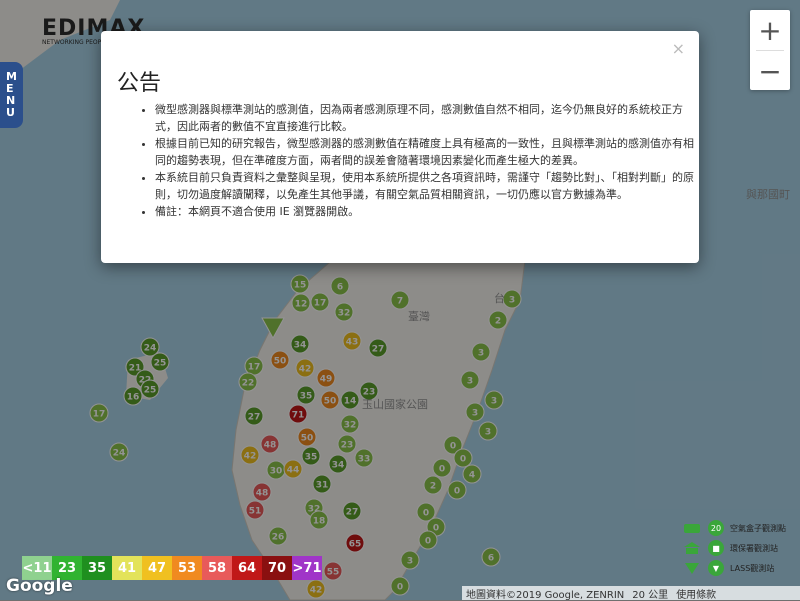 This screenshot has width=800, height=601. I want to click on station-type-legend: 20 空氣盒子觀測點 ■ 環保署觀測站 ▼ LASS觀測站, so click(741, 549).